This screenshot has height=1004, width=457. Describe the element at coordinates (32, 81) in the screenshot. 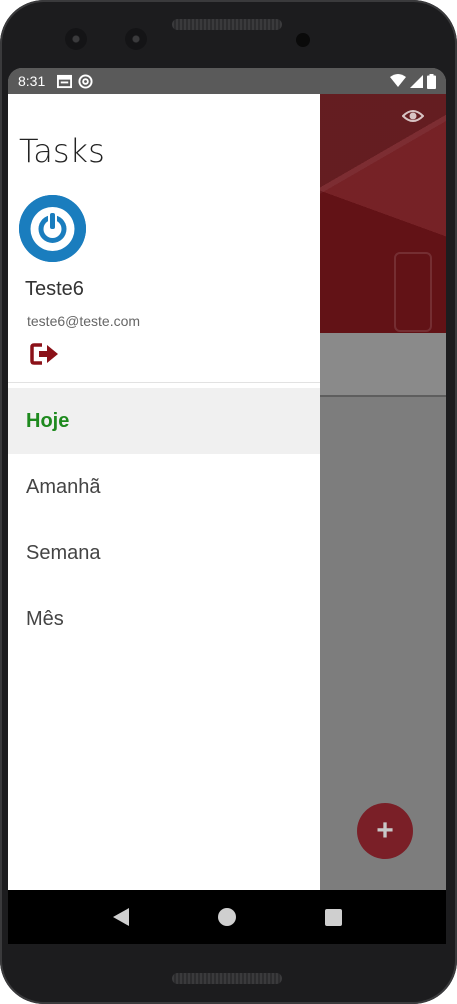

I see `status-time: 8:31` at that location.